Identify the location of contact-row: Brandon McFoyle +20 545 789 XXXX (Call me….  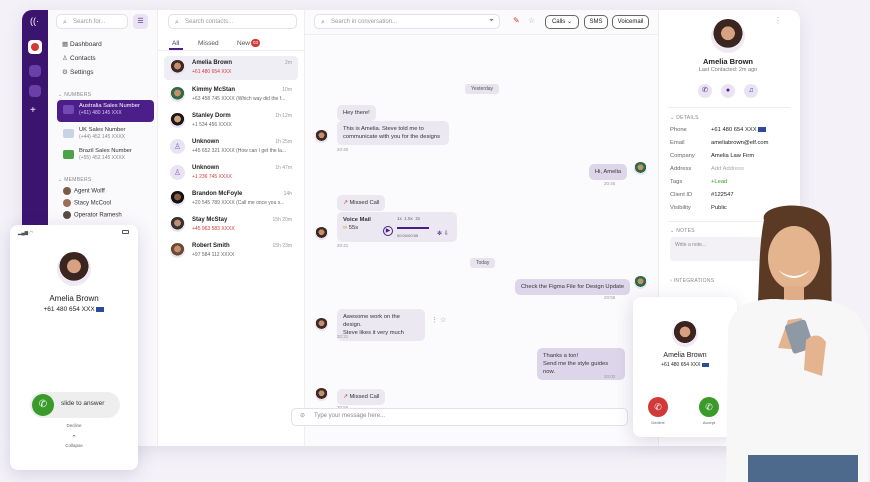
(231, 199).